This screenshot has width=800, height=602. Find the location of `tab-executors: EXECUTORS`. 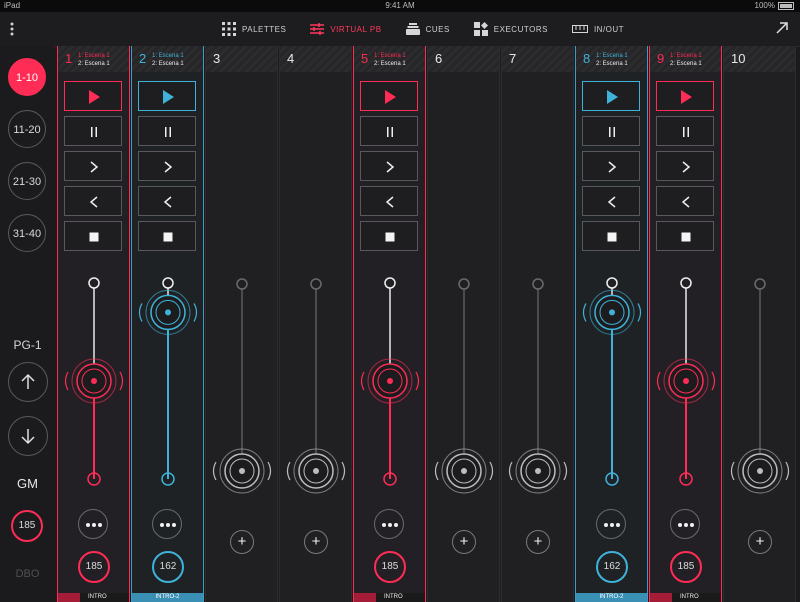

tab-executors: EXECUTORS is located at coordinates (511, 29).